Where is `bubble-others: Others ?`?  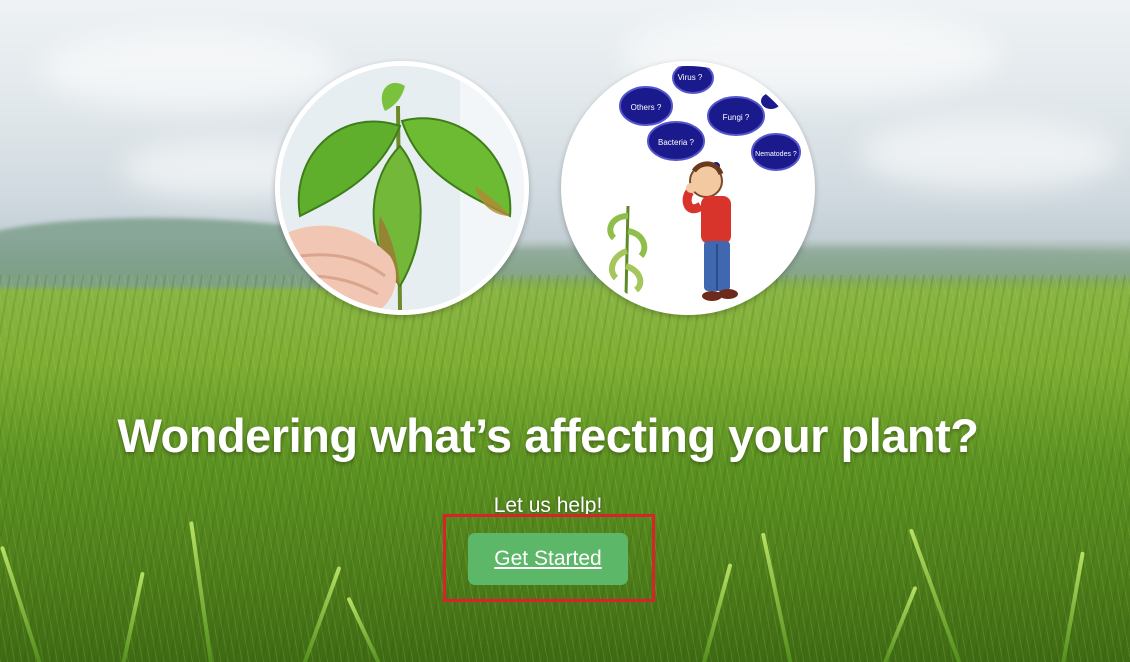
bubble-others: Others ? is located at coordinates (646, 107).